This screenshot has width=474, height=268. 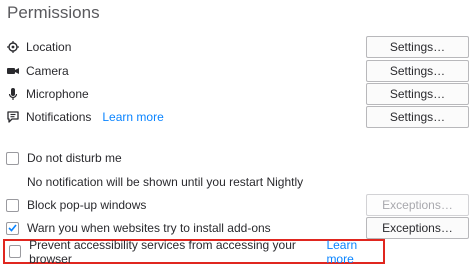 I want to click on section-title: Permissions, so click(x=53, y=12).